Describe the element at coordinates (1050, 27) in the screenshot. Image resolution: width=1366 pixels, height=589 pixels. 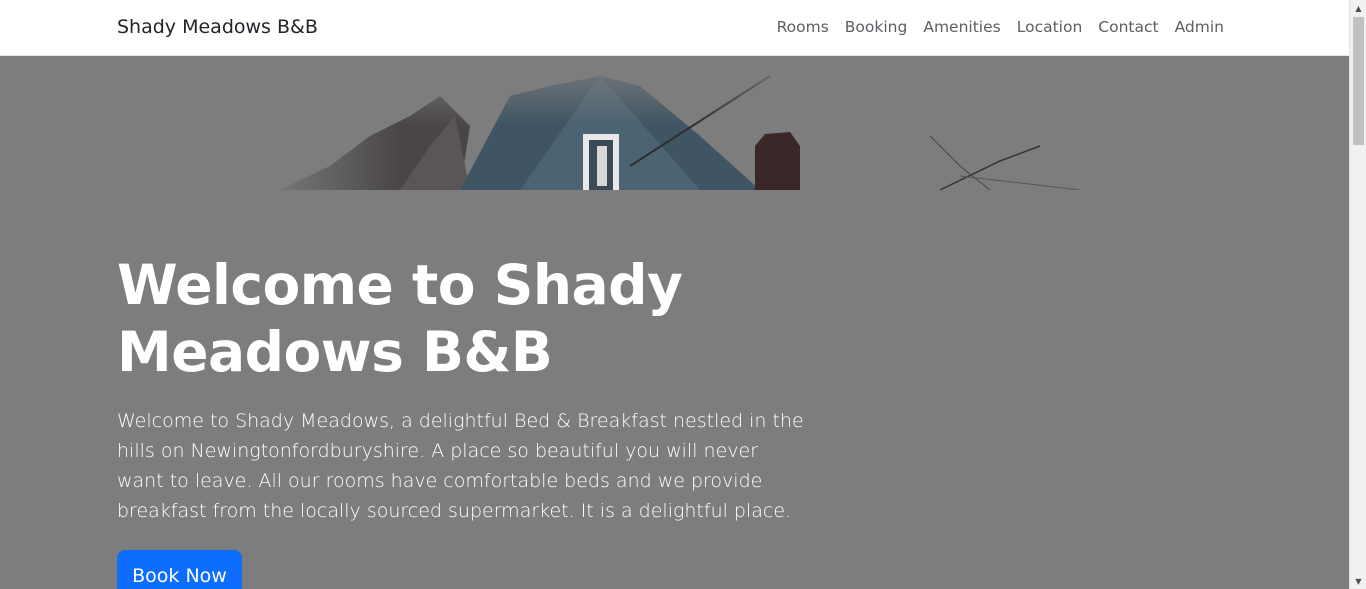
I see `nav-link-location: Location` at that location.